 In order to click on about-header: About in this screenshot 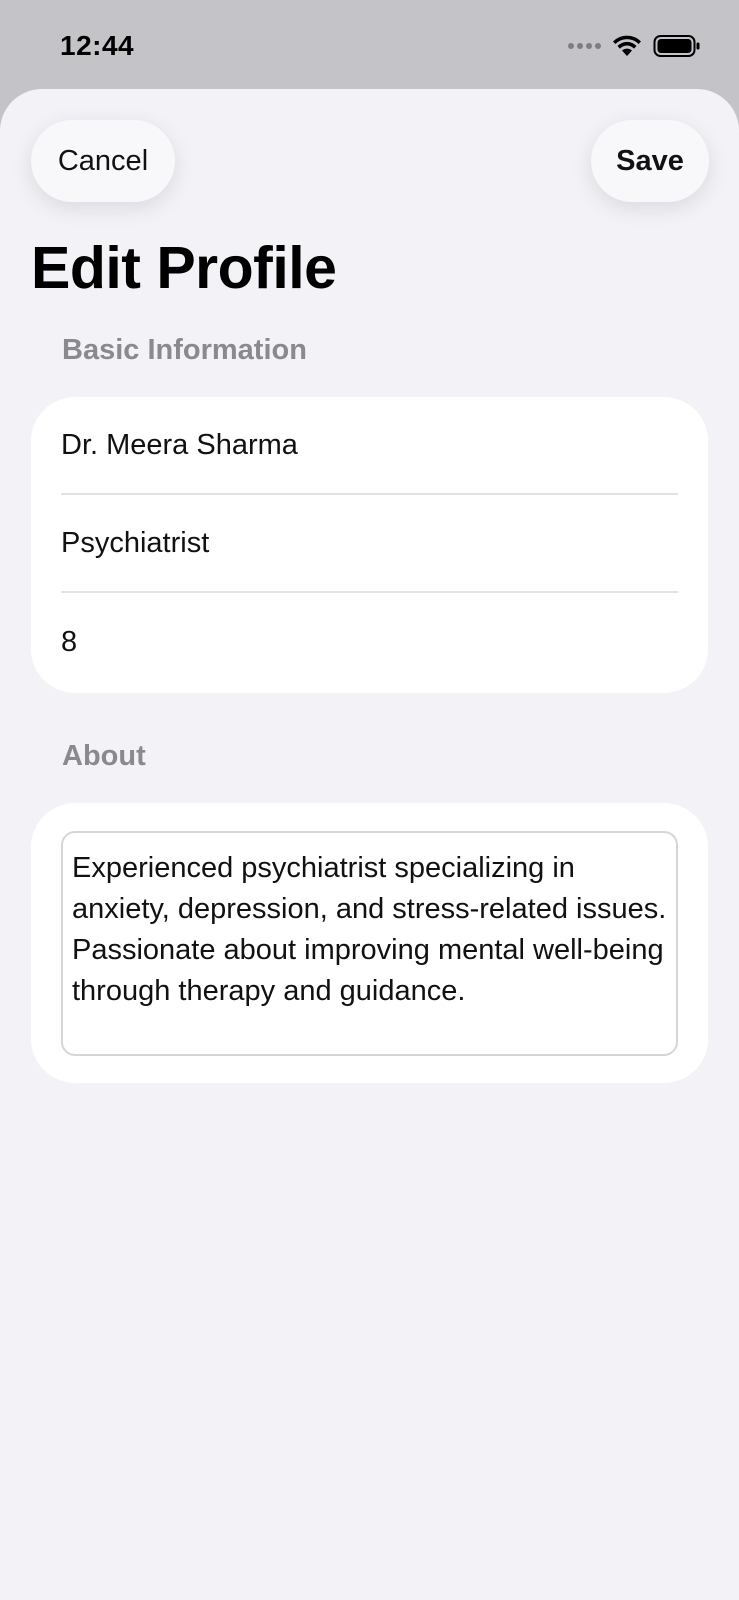, I will do `click(104, 756)`.